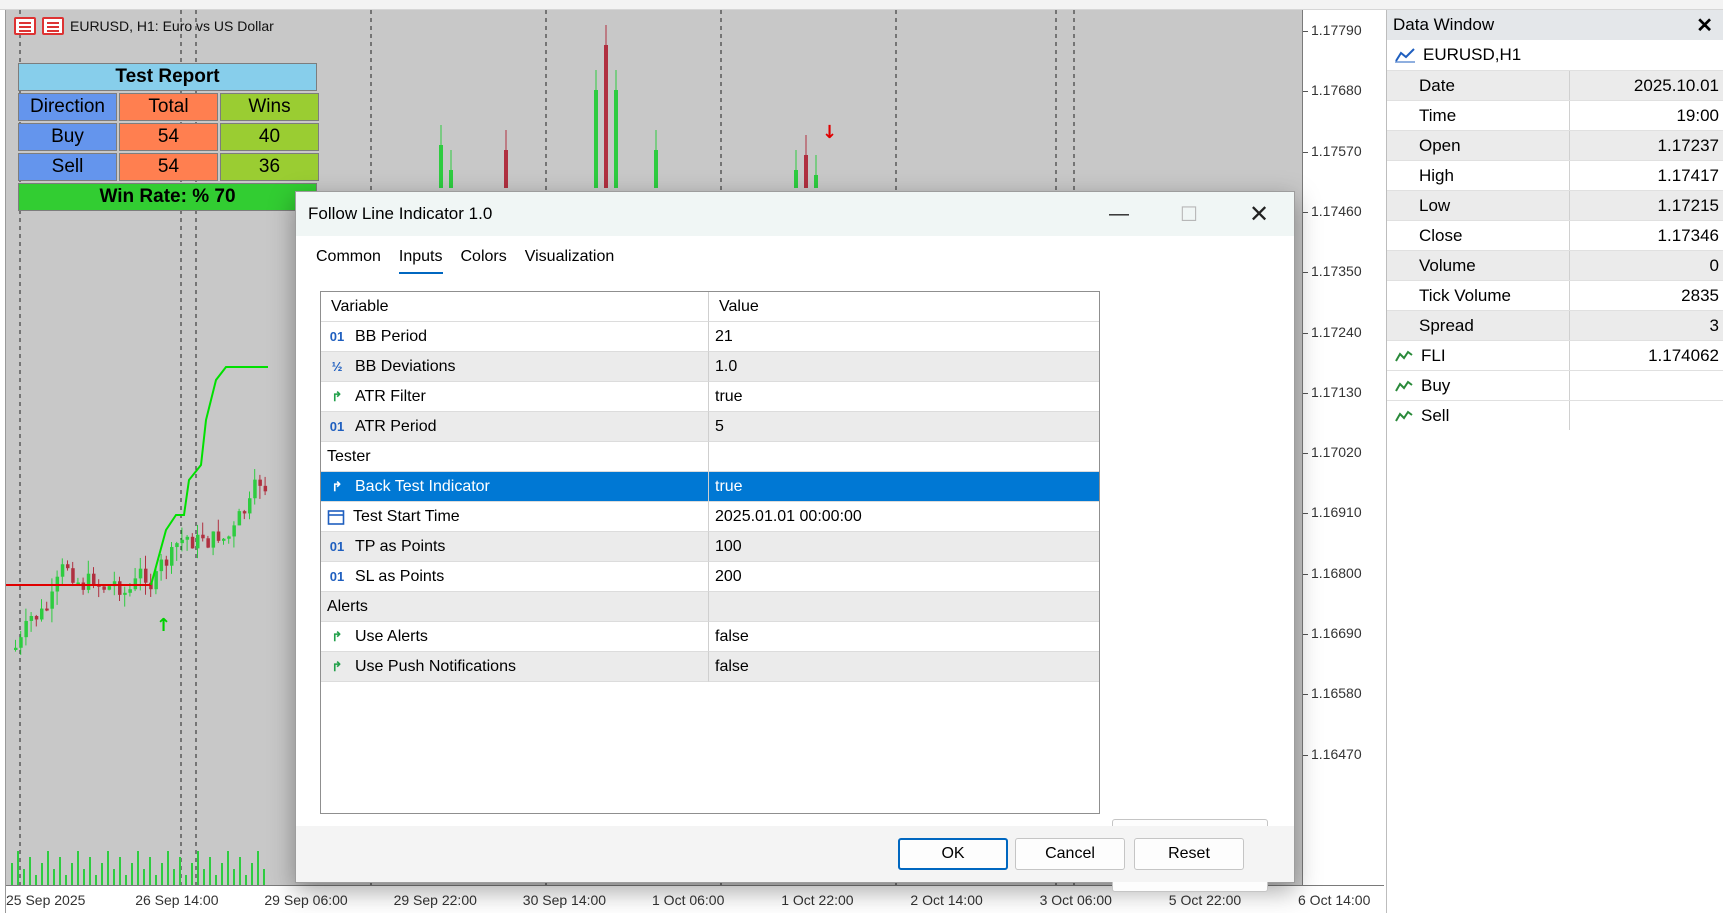  What do you see at coordinates (515, 307) in the screenshot?
I see `column-header-variable: Variable` at bounding box center [515, 307].